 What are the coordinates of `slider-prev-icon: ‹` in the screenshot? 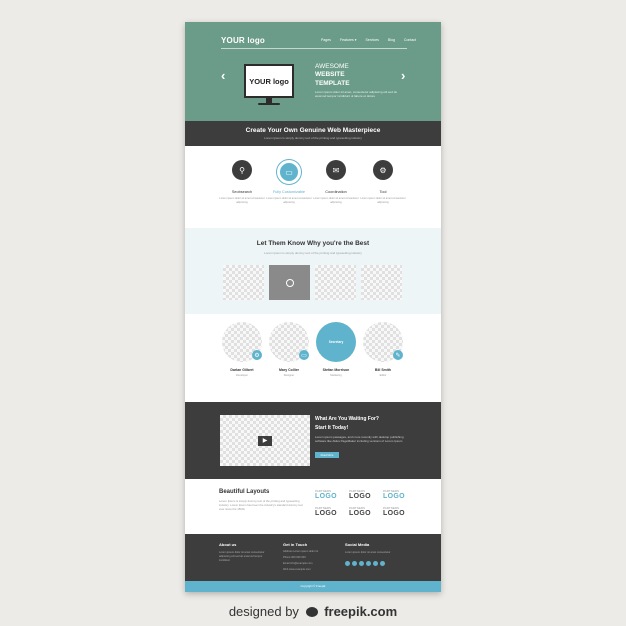 It's located at (223, 75).